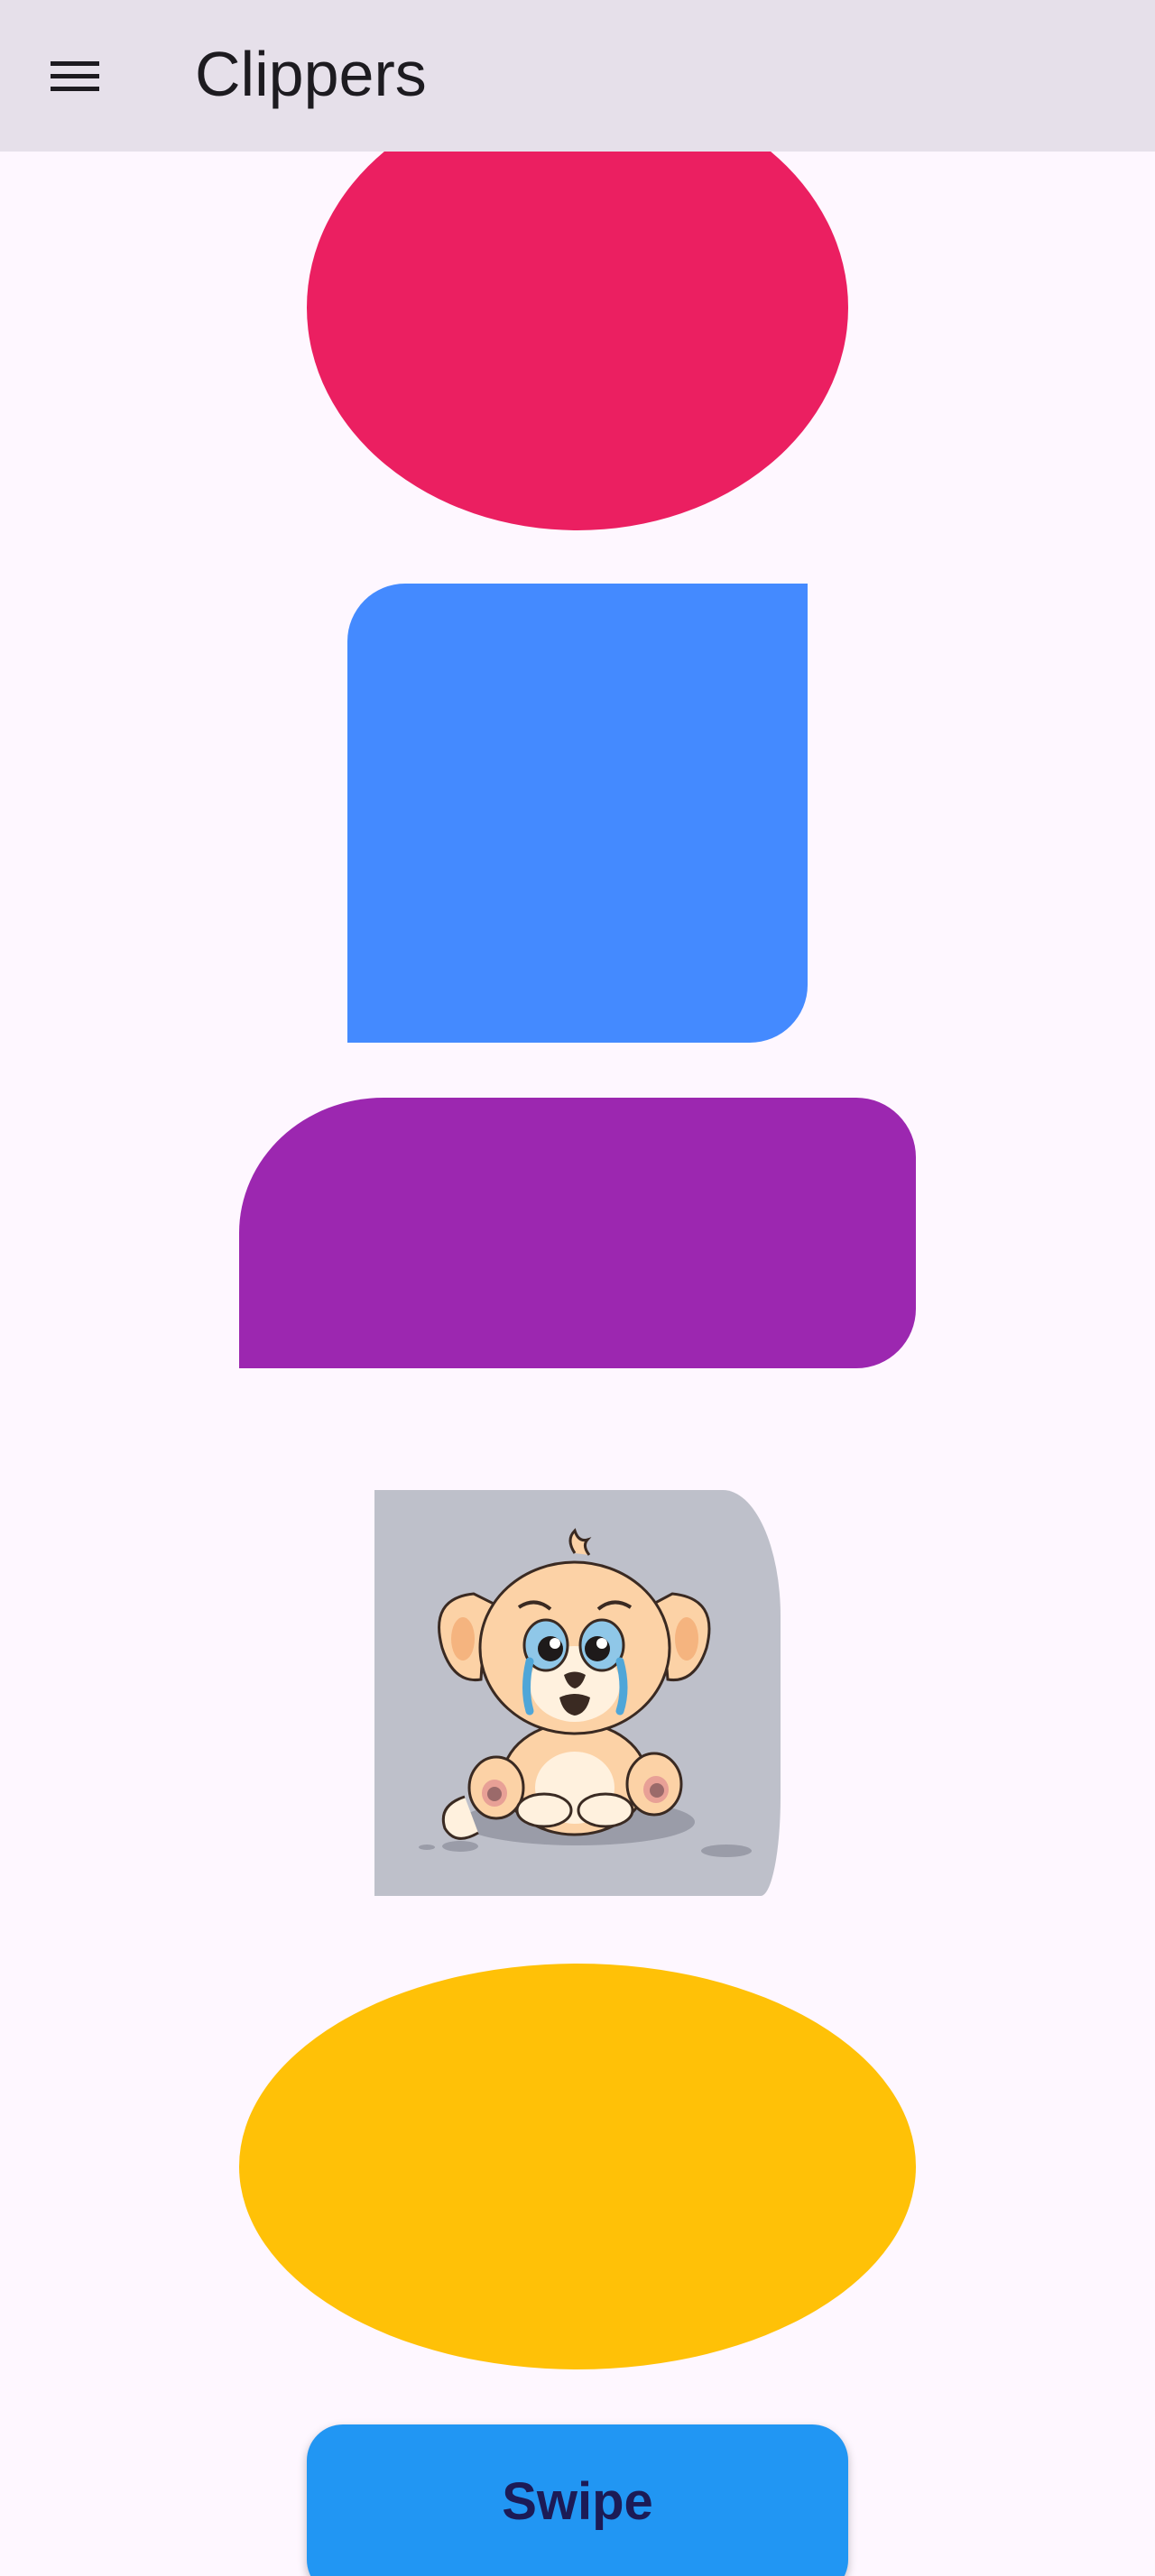 The height and width of the screenshot is (2576, 1155). I want to click on menu-button, so click(76, 75).